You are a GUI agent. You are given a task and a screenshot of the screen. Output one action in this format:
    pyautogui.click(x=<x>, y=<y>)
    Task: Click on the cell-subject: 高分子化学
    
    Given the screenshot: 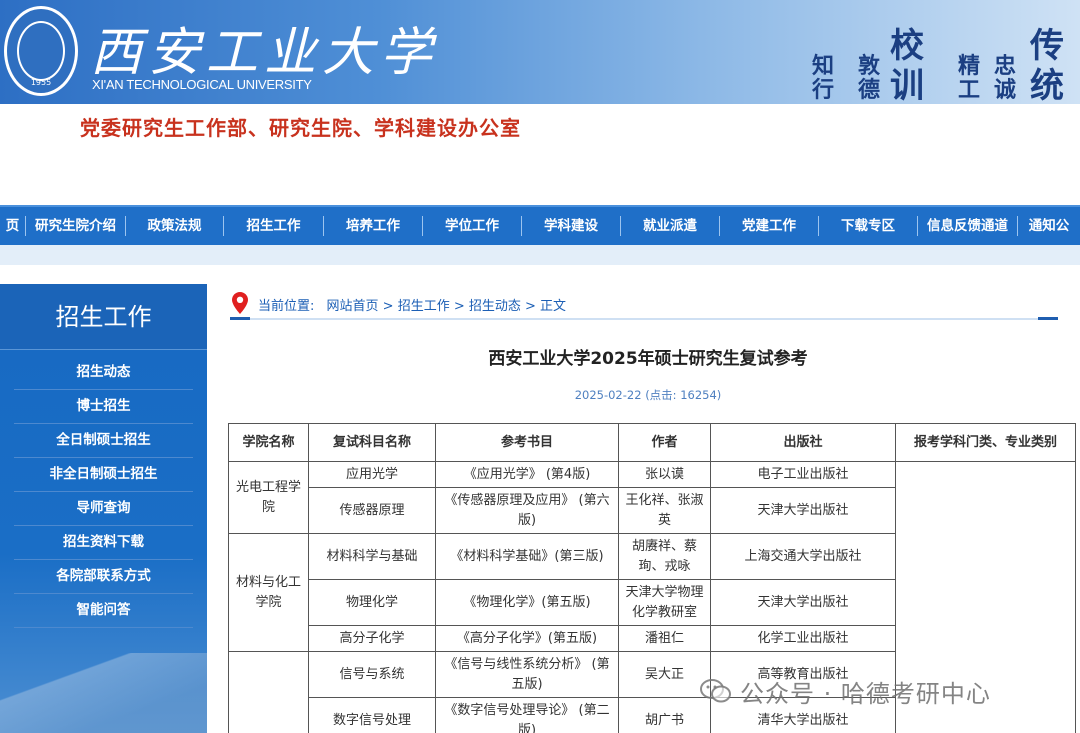 What is the action you would take?
    pyautogui.click(x=372, y=638)
    